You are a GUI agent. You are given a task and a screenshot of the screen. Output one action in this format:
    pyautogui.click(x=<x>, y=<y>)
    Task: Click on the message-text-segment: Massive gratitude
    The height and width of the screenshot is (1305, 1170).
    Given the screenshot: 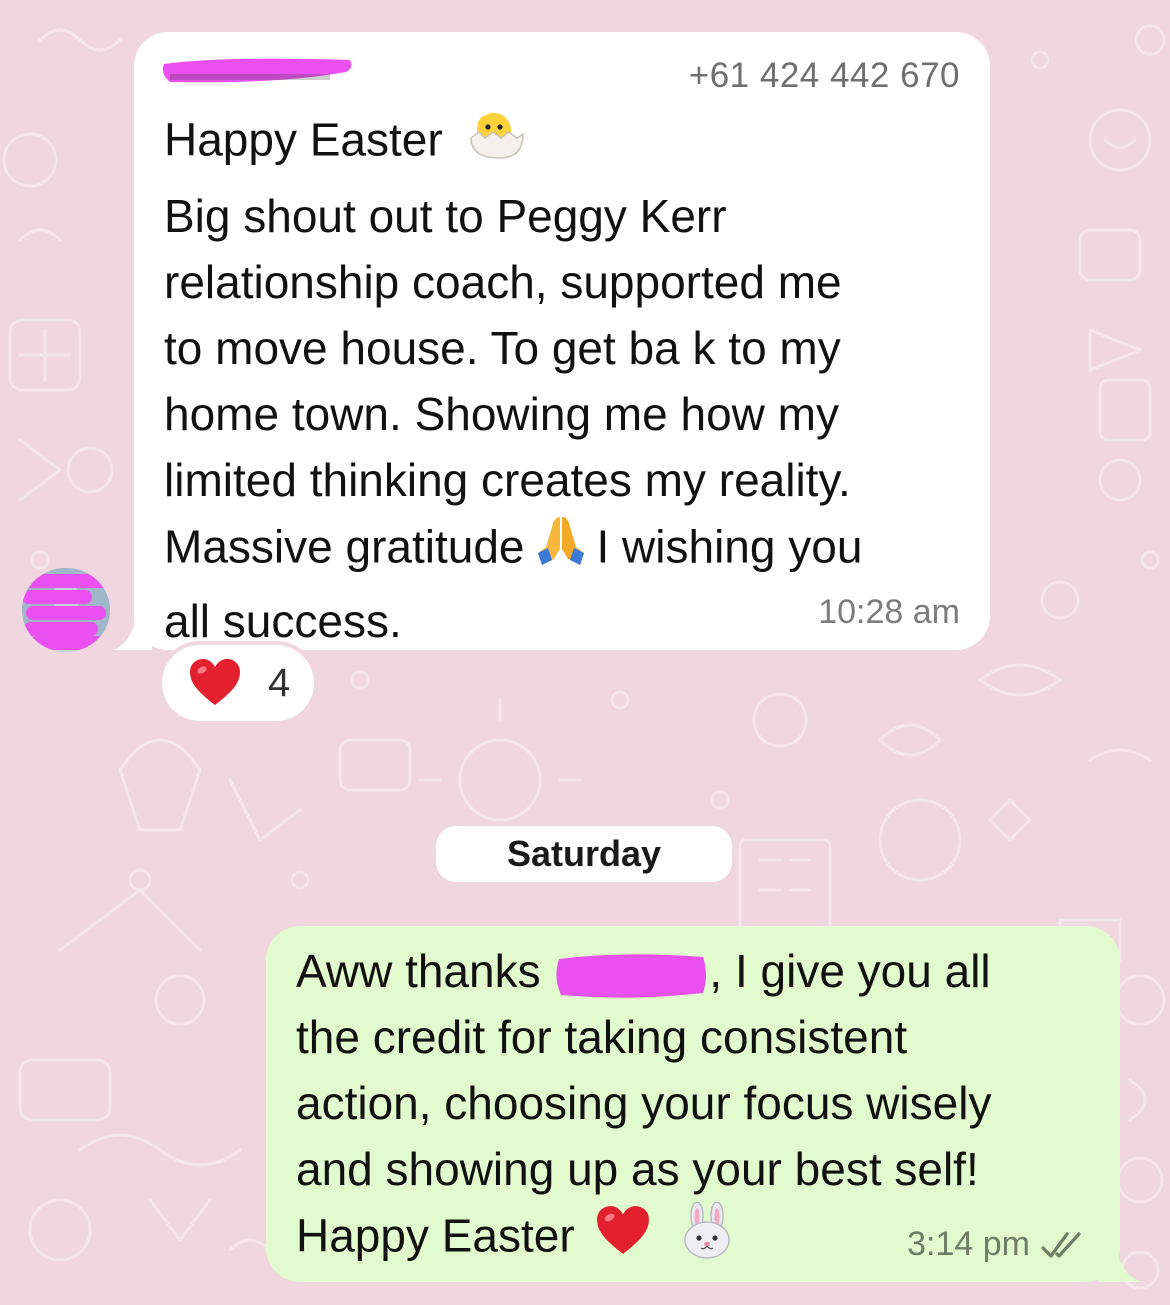 What is the action you would take?
    pyautogui.click(x=344, y=546)
    